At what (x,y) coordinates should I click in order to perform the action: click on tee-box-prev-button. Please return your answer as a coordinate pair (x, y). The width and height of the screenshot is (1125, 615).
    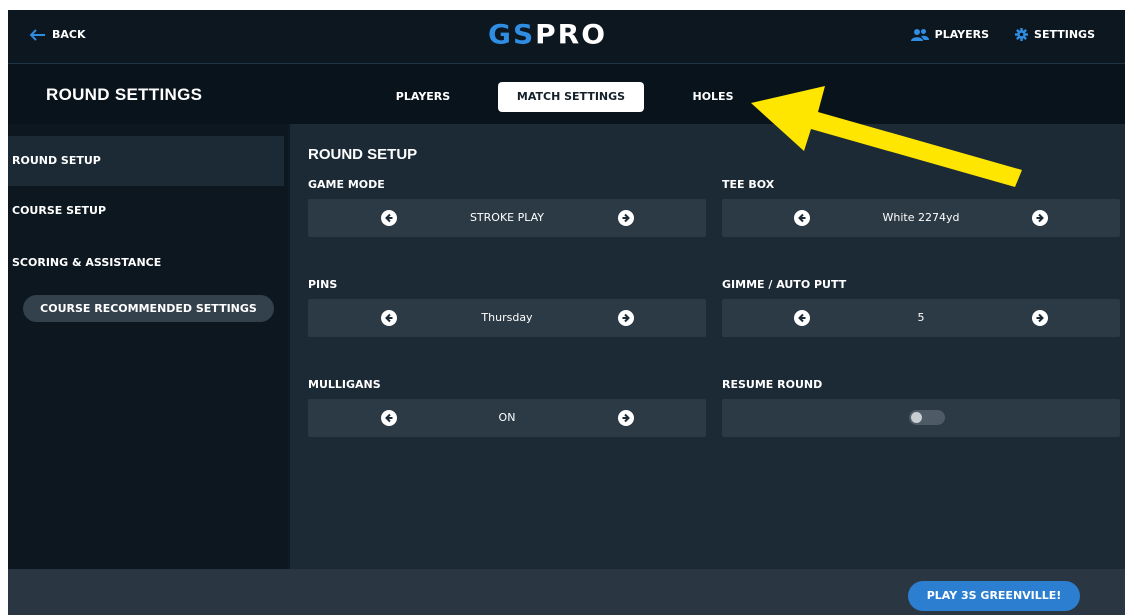
    Looking at the image, I should click on (802, 218).